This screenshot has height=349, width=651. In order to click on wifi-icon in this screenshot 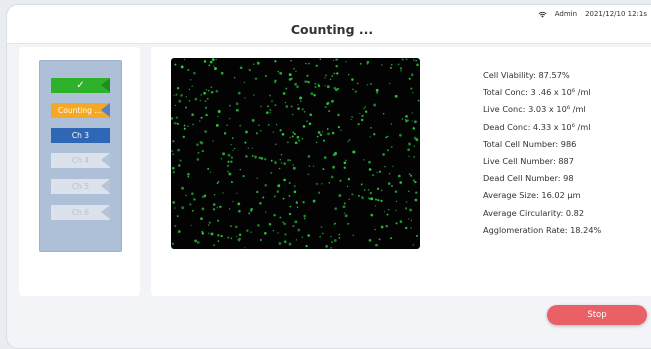, I will do `click(542, 14)`.